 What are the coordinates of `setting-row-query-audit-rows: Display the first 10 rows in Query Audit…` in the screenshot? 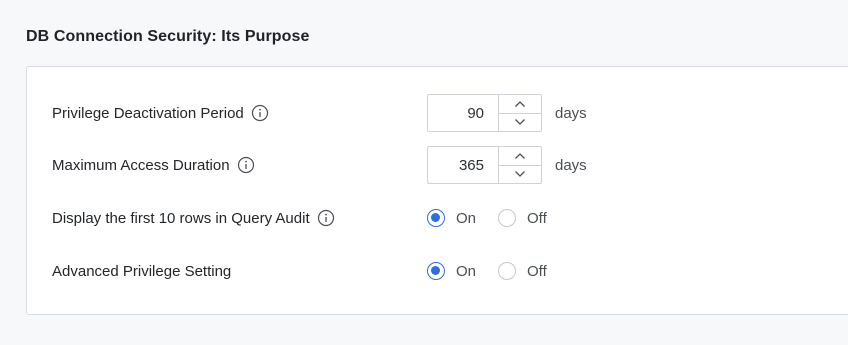 It's located at (437, 218).